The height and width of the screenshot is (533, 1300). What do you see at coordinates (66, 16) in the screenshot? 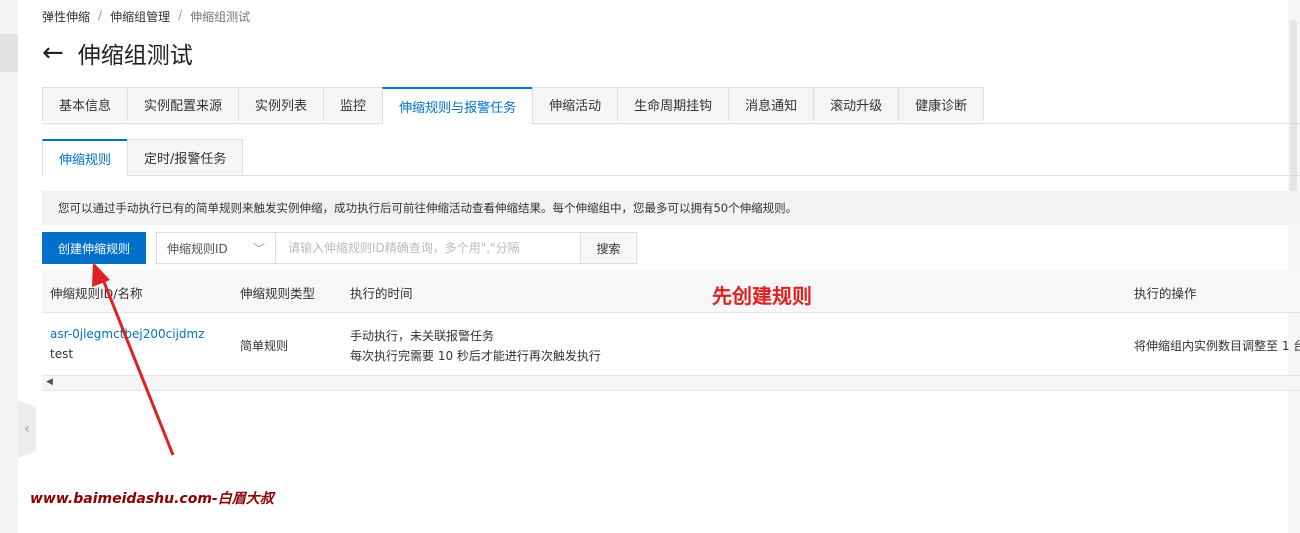
I see `breadcrumb-item-elastic: 弹性伸缩` at bounding box center [66, 16].